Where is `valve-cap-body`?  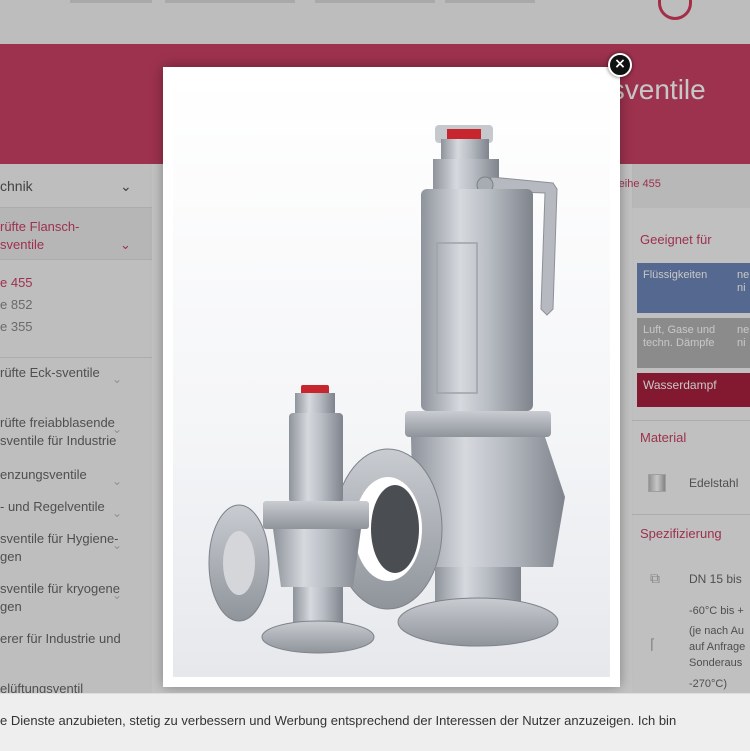
valve-cap-body is located at coordinates (465, 149).